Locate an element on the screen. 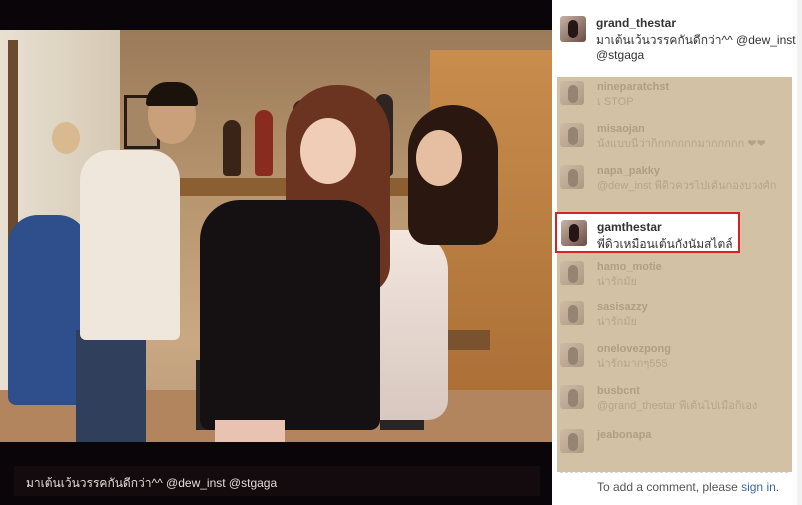  person-1-legs is located at coordinates (111, 386).